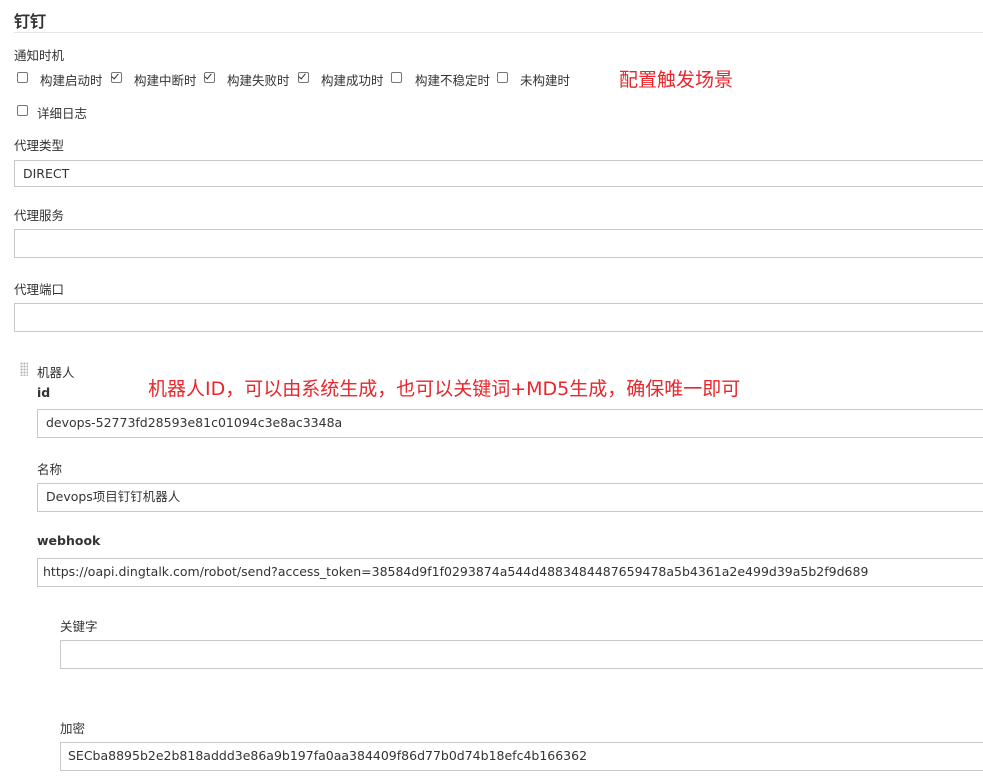 This screenshot has width=983, height=781. I want to click on proxy-port-label: 代理端口, so click(39, 289).